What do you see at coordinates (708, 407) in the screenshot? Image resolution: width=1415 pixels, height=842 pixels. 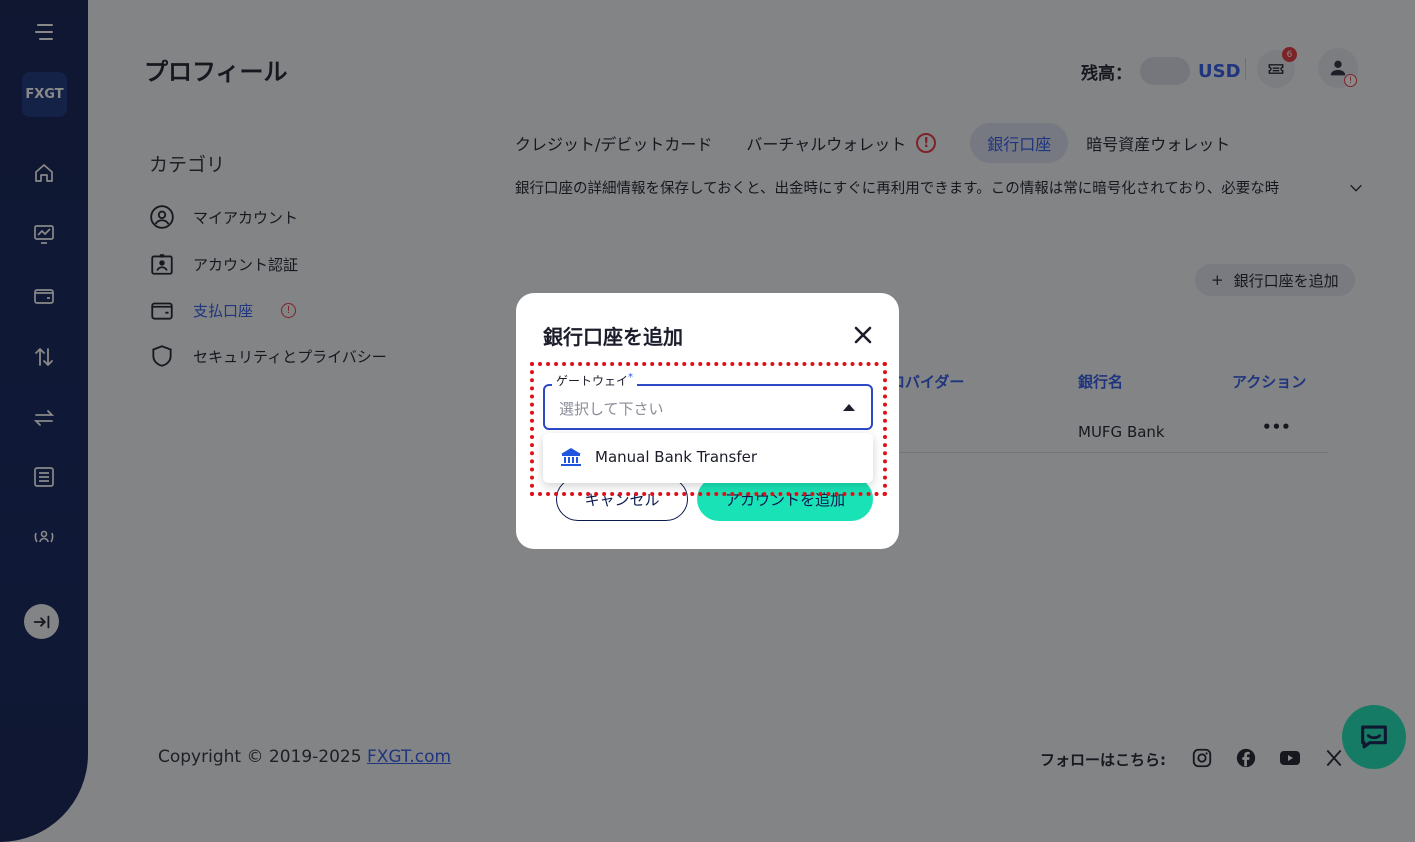 I see `gateway-select: 選択して下さい` at bounding box center [708, 407].